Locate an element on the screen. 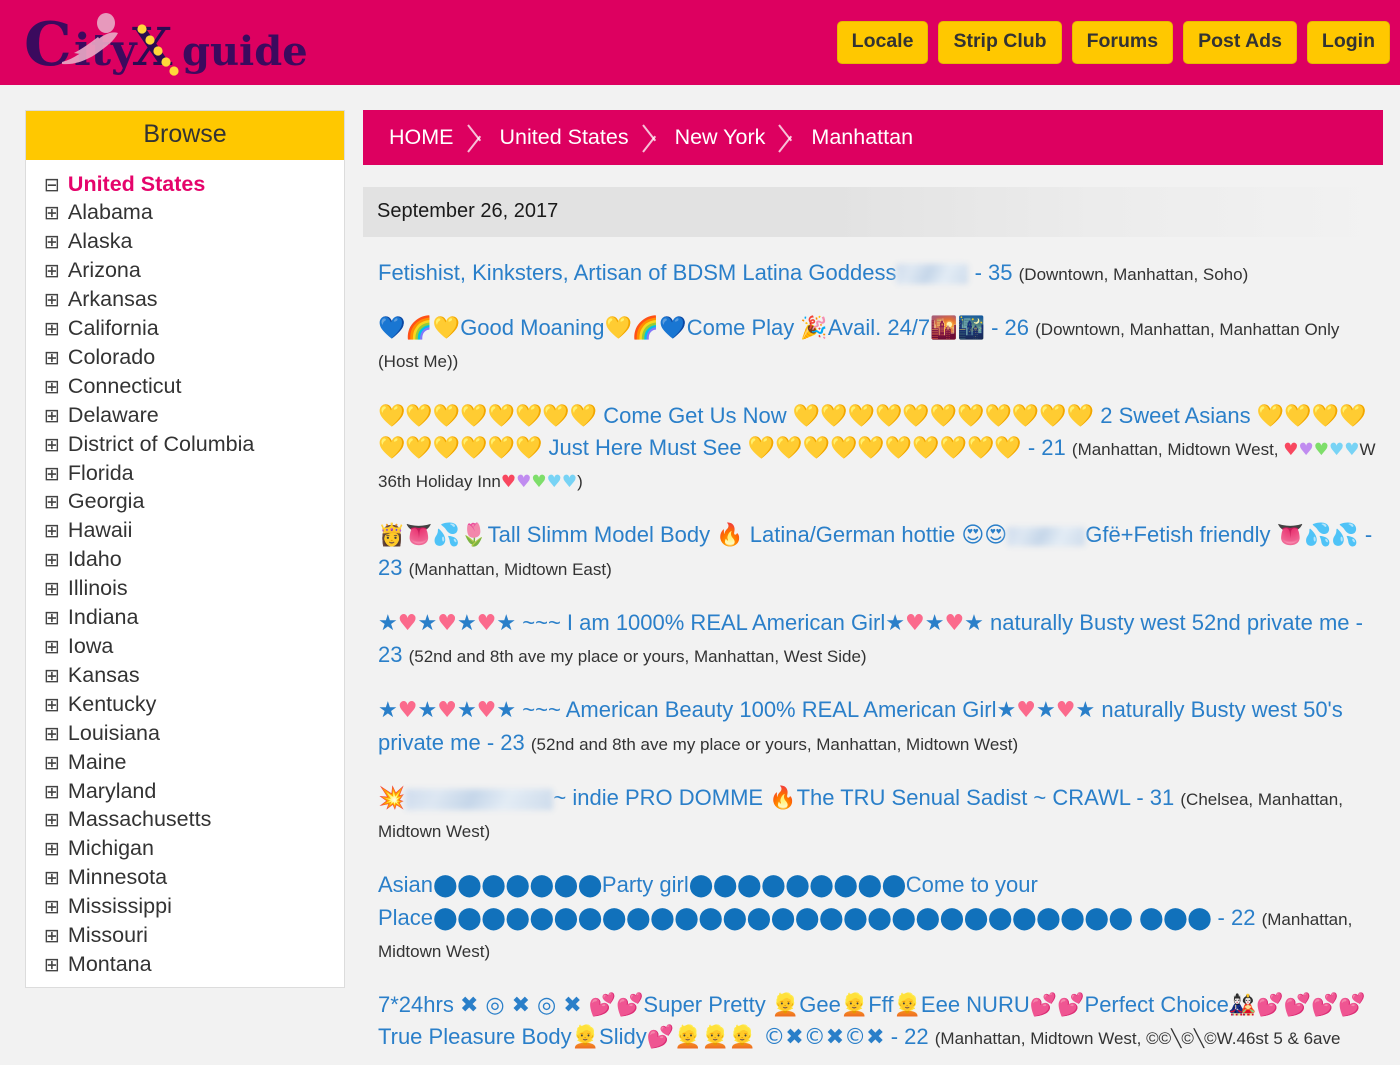  tree-item-alaska: ⊞ Alaska is located at coordinates (194, 241).